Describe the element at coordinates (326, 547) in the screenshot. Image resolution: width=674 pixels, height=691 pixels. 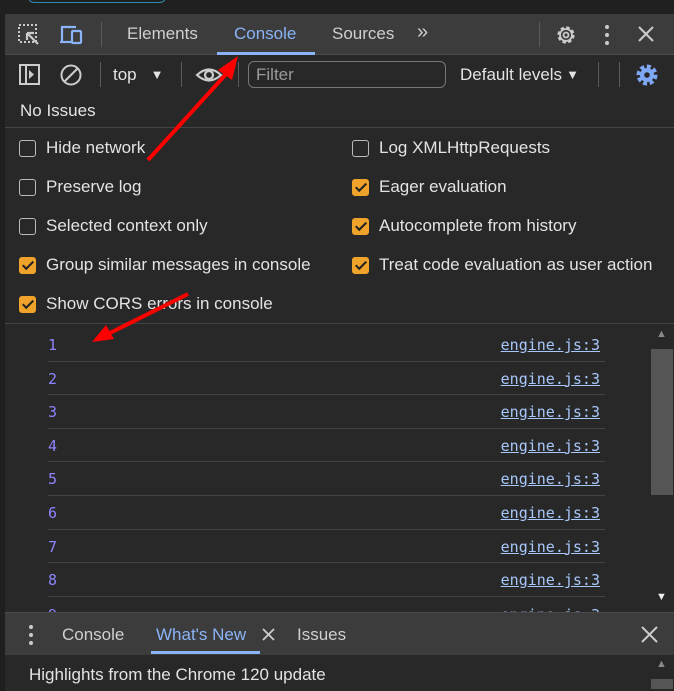
I see `console-message: 7 engine.js:3` at that location.